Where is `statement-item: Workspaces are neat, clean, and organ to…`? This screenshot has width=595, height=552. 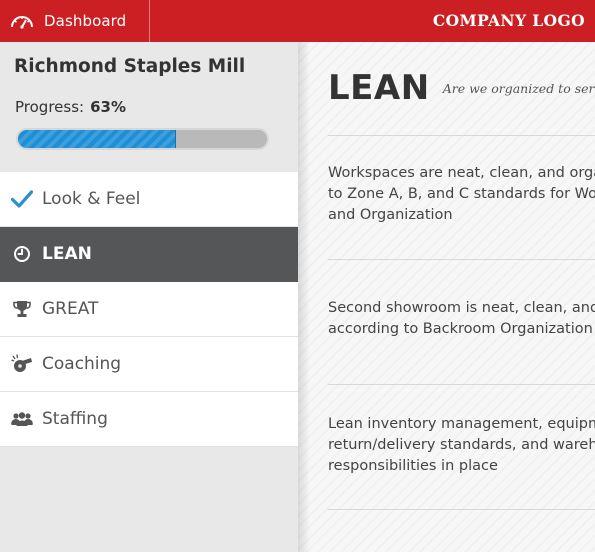
statement-item: Workspaces are neat, clean, and organ to… is located at coordinates (461, 194).